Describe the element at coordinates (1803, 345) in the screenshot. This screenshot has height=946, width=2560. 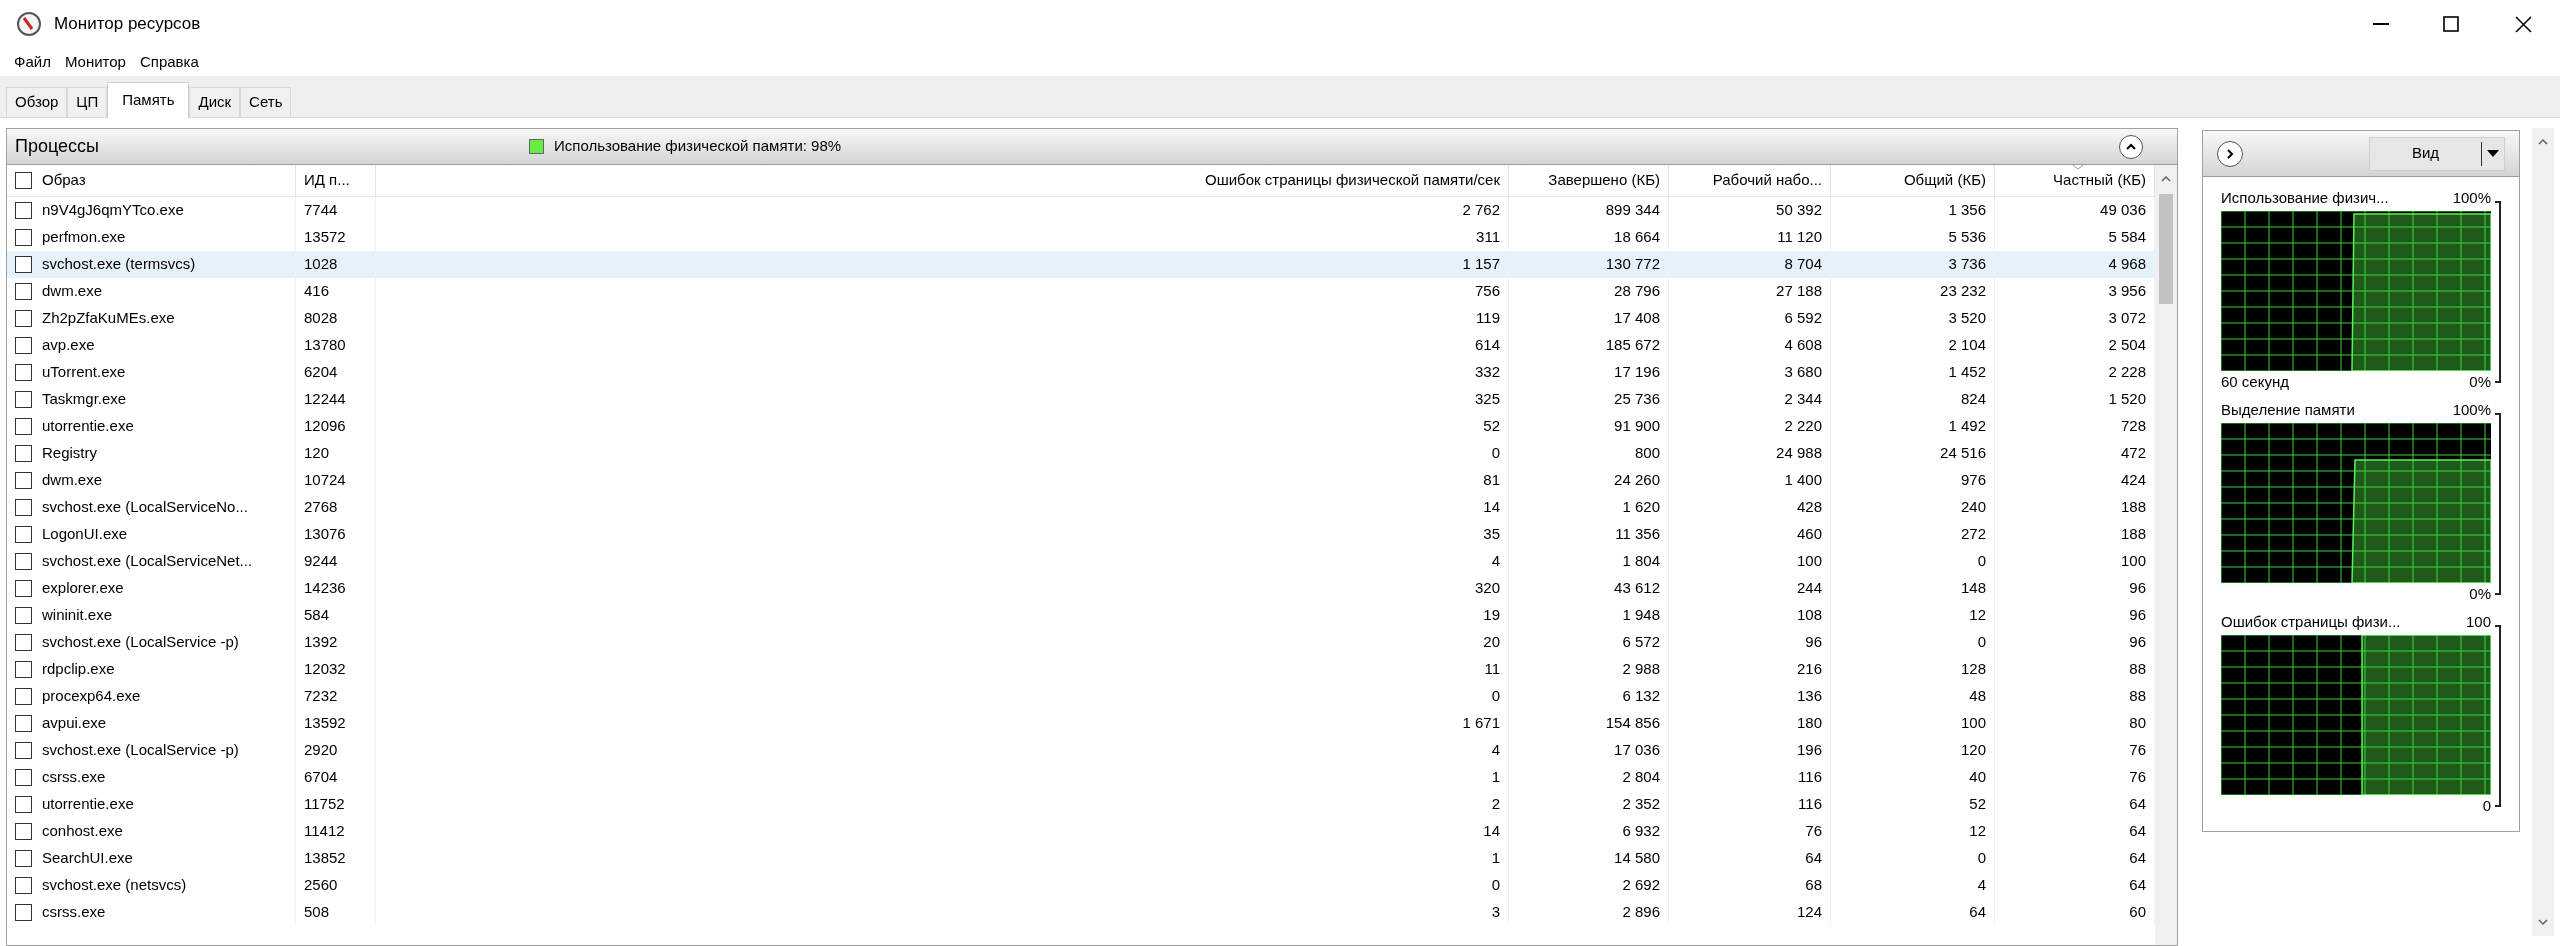
I see `table-cell-text: 4 608` at that location.